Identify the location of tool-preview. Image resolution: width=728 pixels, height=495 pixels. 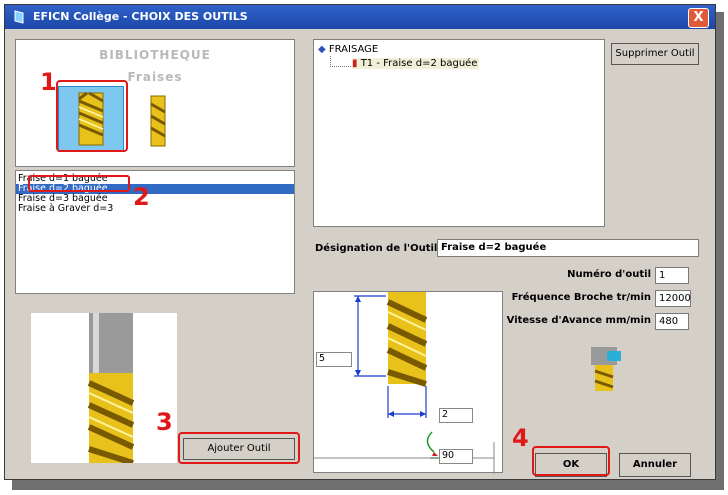
(104, 389).